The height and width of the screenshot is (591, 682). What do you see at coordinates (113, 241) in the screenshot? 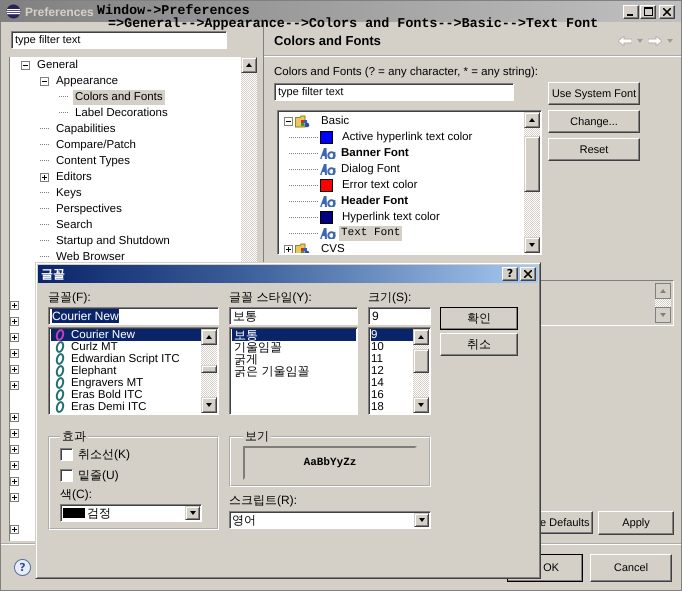
I see `tree-item: Startup and Shutdown` at bounding box center [113, 241].